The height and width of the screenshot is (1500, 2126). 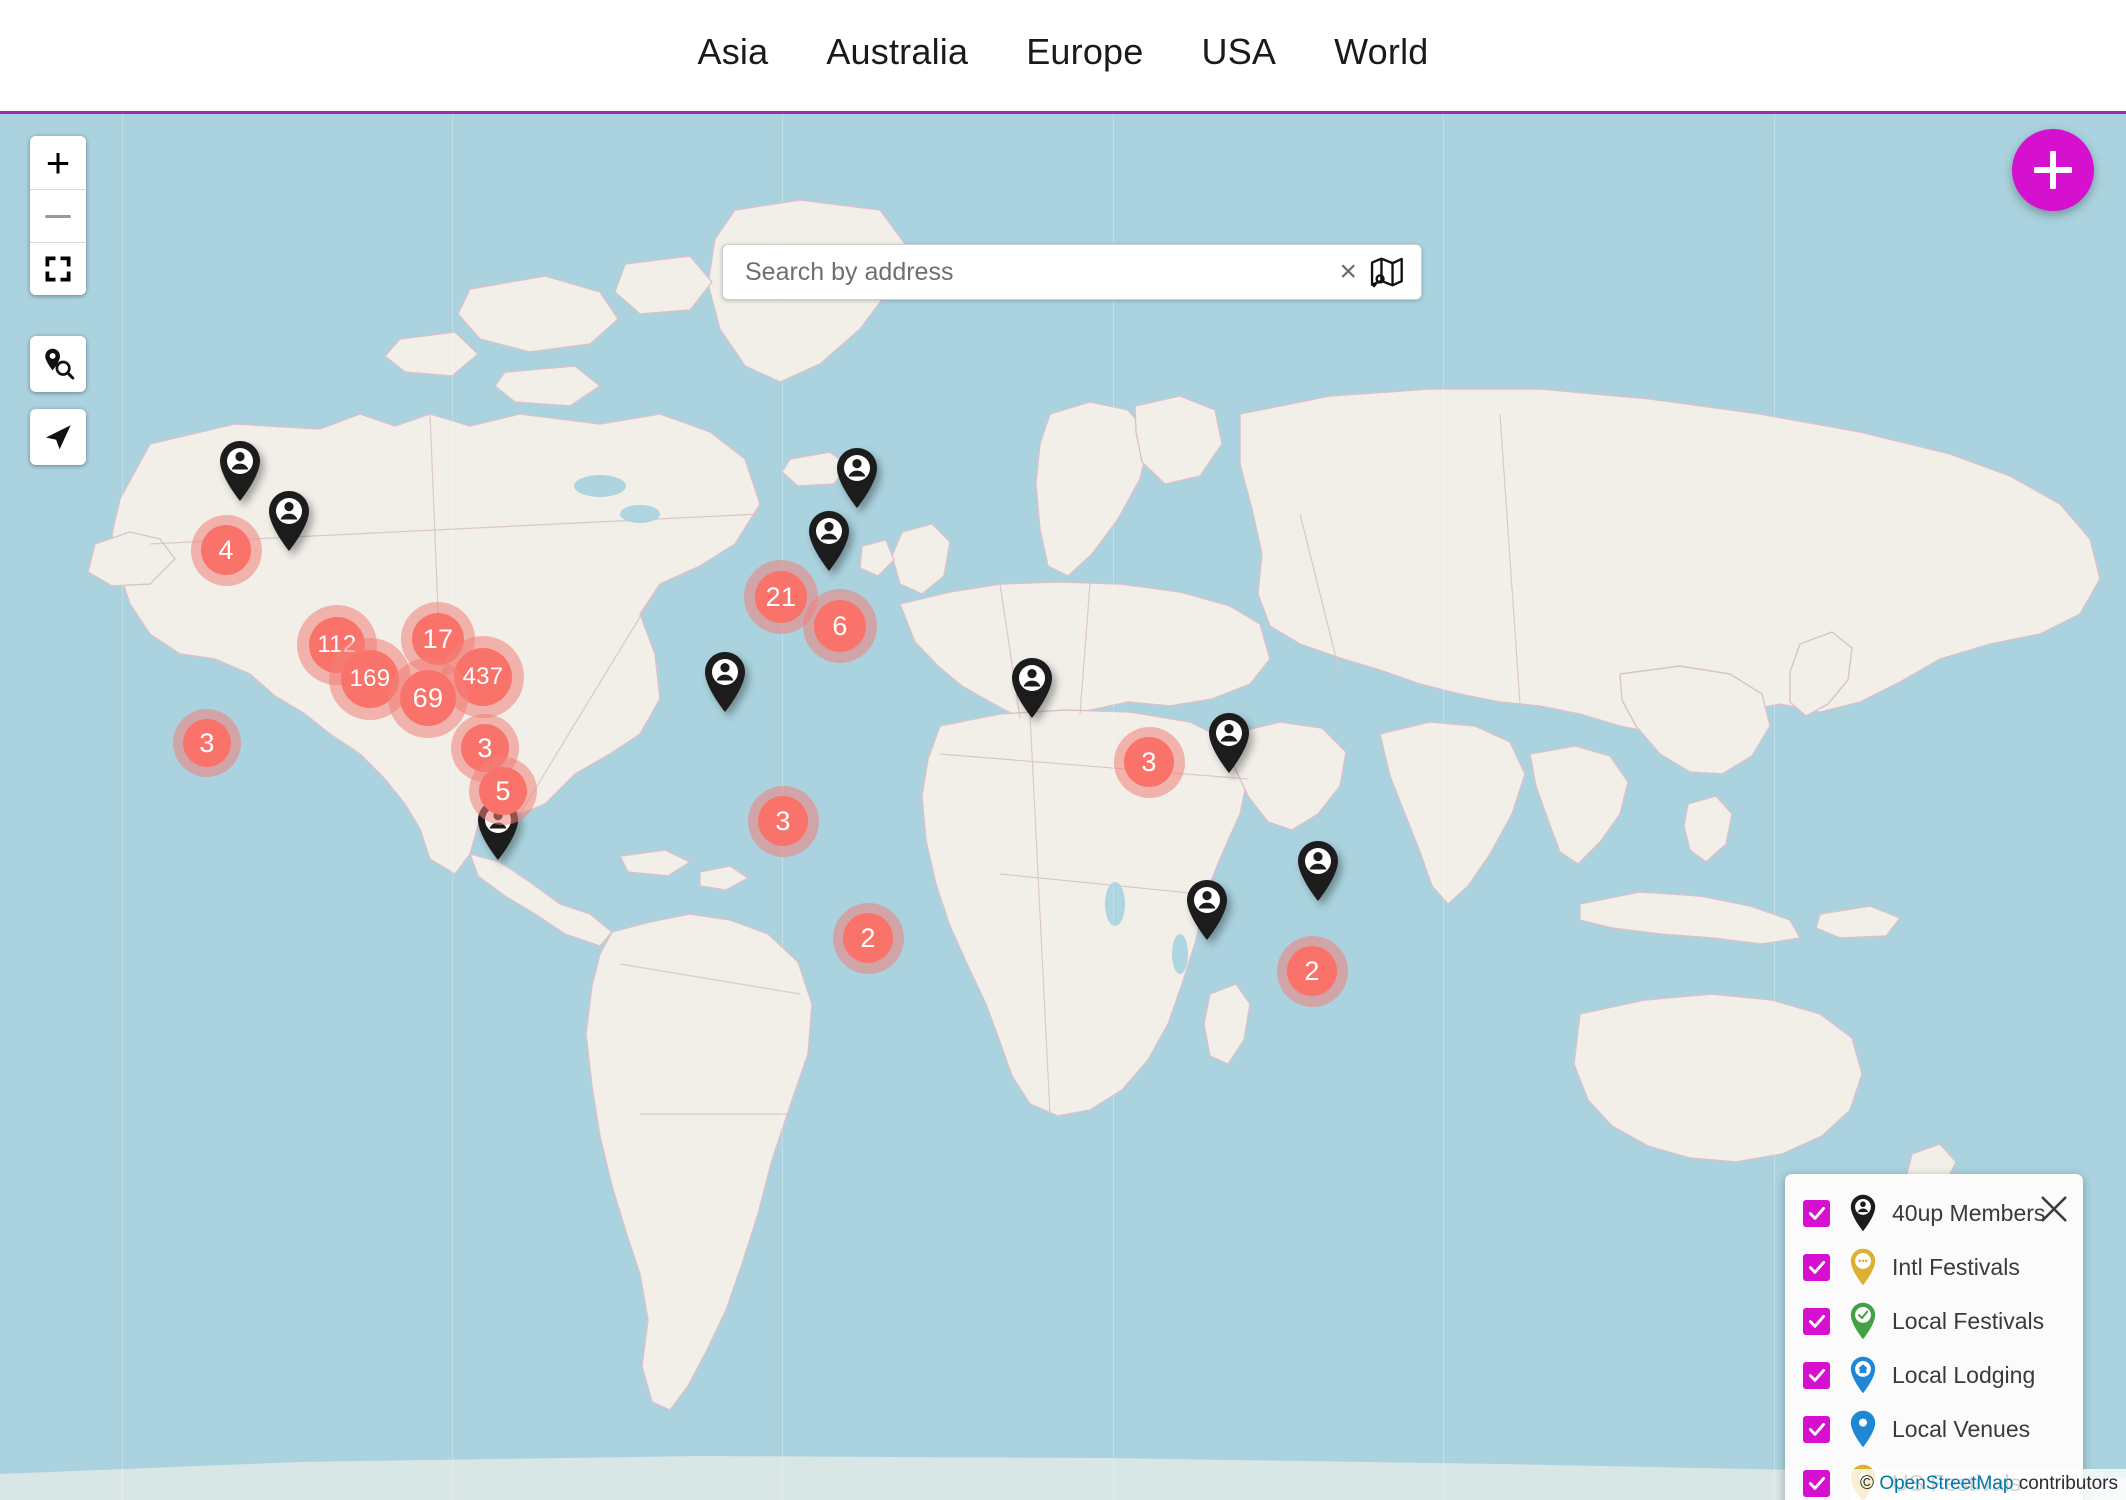 What do you see at coordinates (897, 51) in the screenshot?
I see `nav-item-australia: Australia` at bounding box center [897, 51].